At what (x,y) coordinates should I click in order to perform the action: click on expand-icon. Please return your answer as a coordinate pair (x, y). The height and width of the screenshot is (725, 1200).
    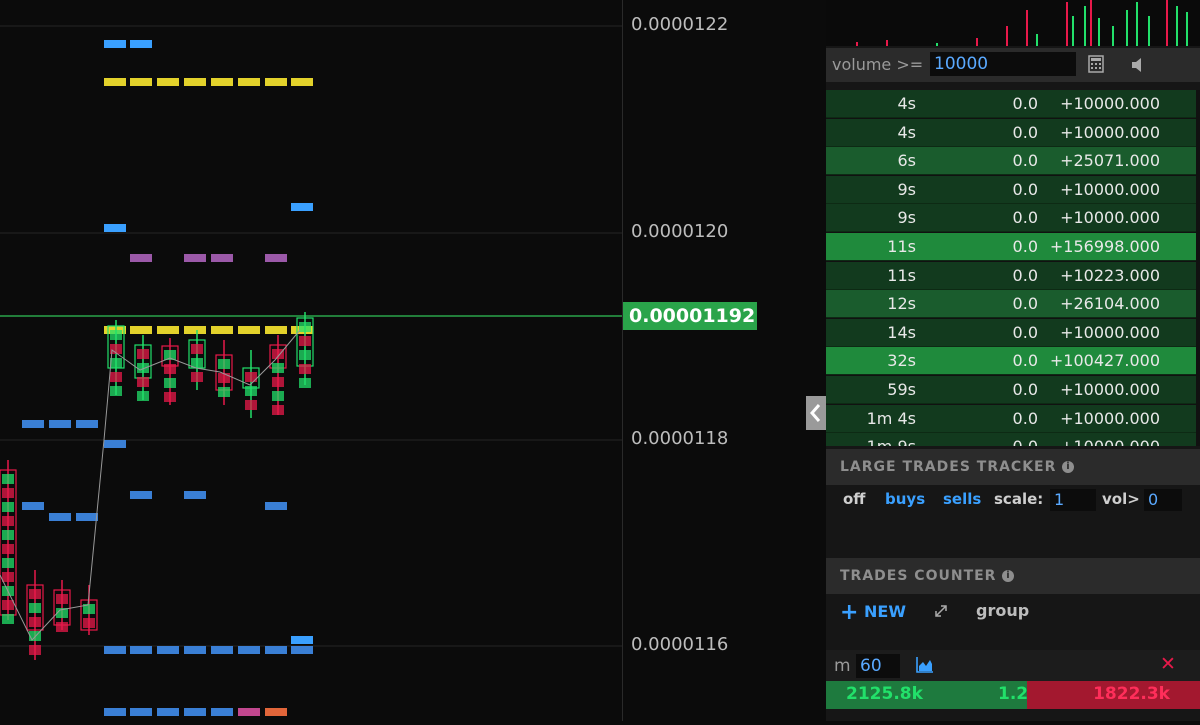
    Looking at the image, I should click on (941, 612).